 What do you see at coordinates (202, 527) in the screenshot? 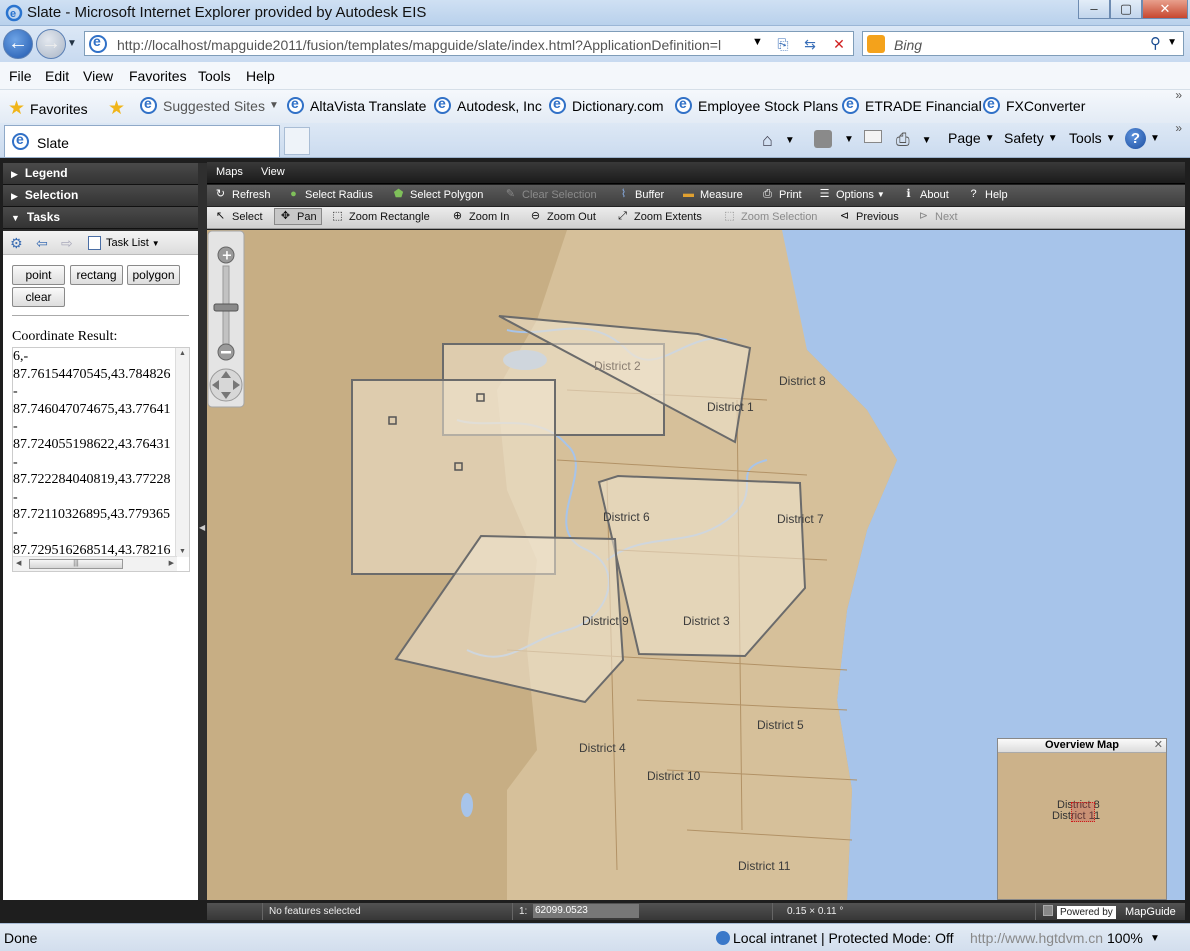
I see `collapse-icon: ◀` at bounding box center [202, 527].